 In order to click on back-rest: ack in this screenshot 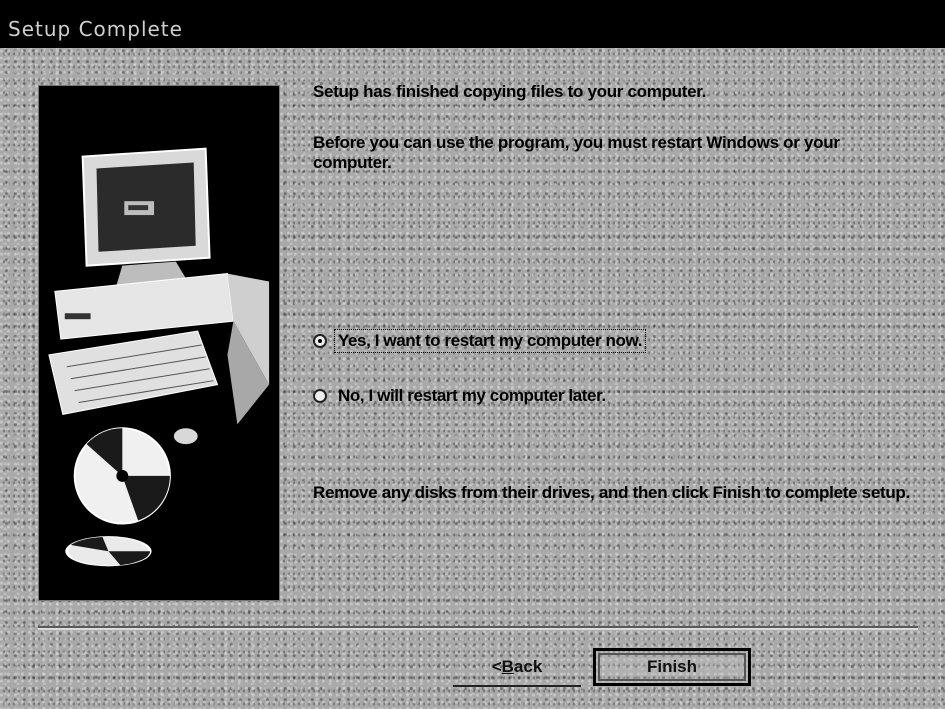, I will do `click(528, 666)`.